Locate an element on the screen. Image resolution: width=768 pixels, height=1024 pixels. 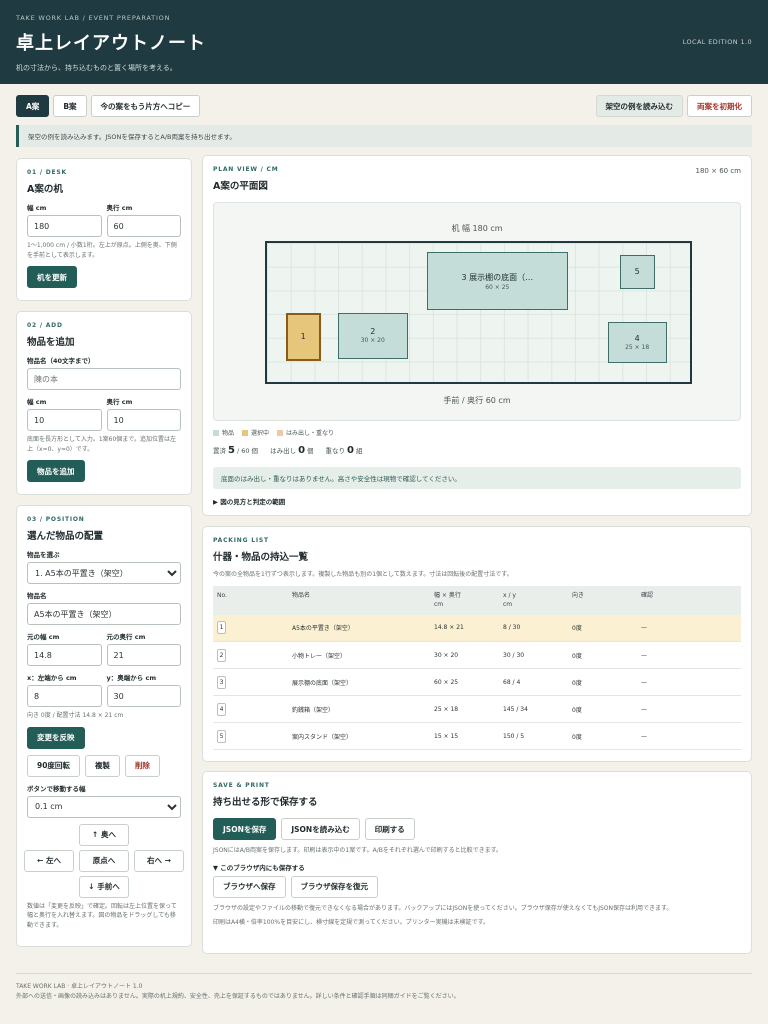
plan-item-label: 4 is located at coordinates (637, 339).